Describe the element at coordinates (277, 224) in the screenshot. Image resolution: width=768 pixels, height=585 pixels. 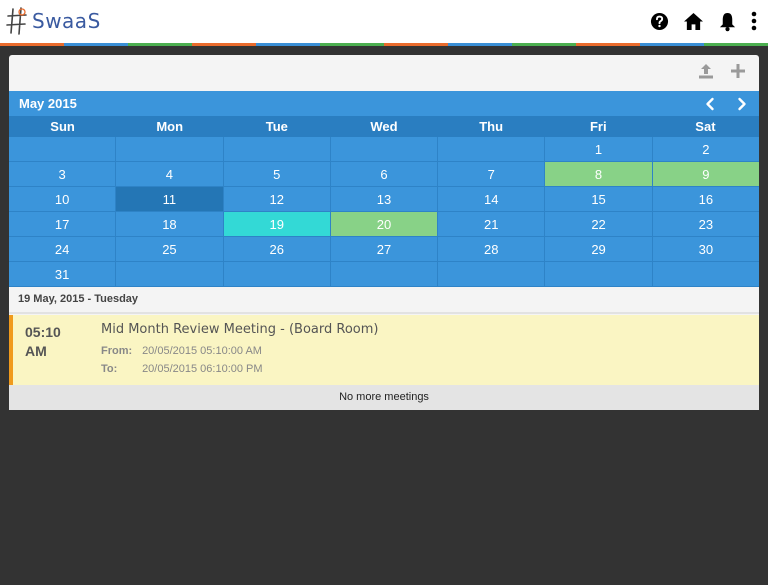
I see `calendar-day-19: 19` at that location.